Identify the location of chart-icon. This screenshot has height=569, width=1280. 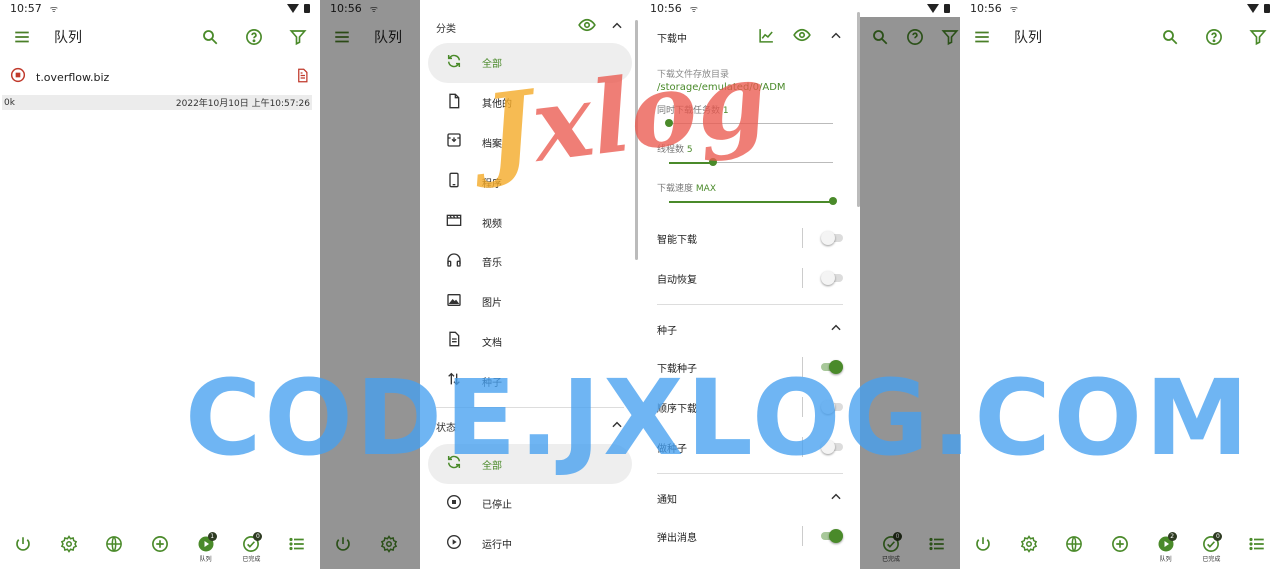
(766, 37).